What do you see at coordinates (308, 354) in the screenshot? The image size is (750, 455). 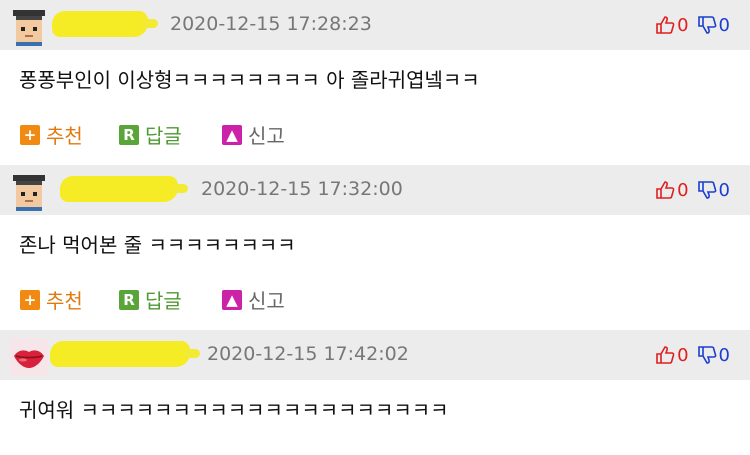 I see `comment-timestamp: 2020-12-15 17:42:02` at bounding box center [308, 354].